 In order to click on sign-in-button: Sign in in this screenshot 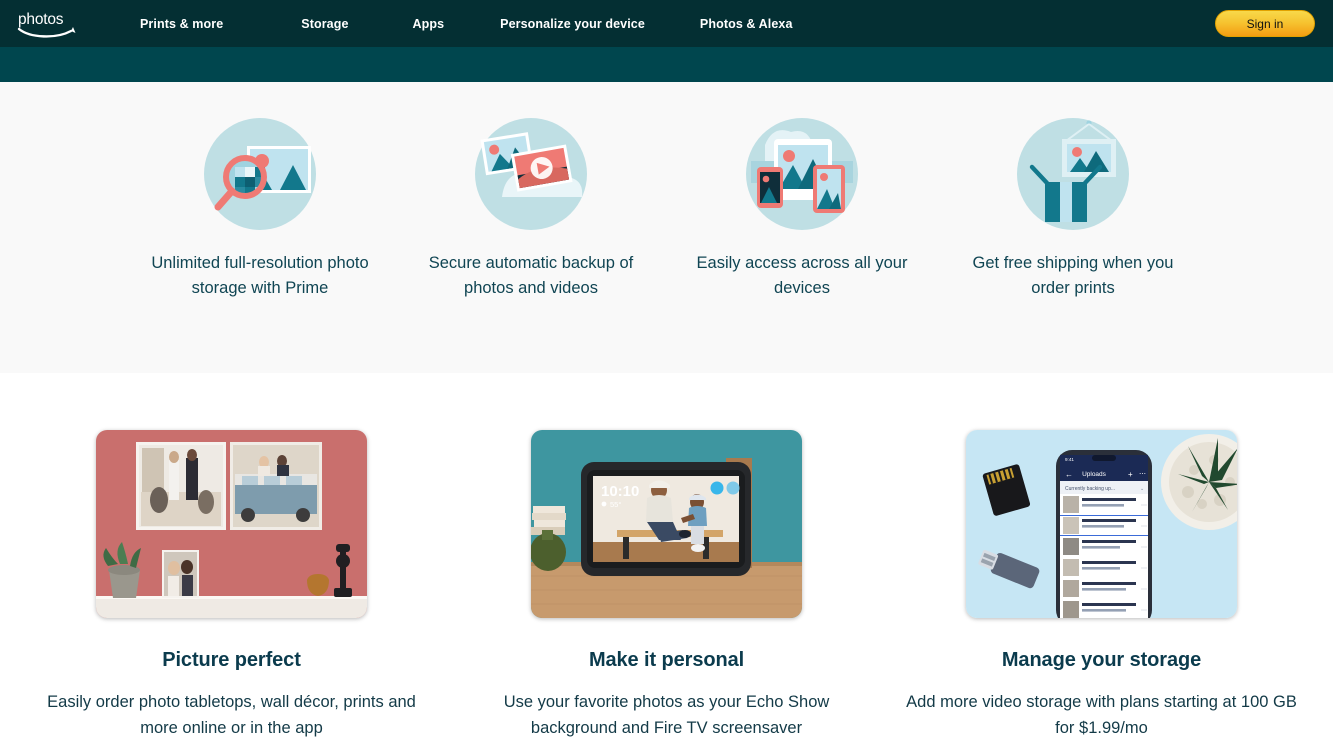, I will do `click(1265, 23)`.